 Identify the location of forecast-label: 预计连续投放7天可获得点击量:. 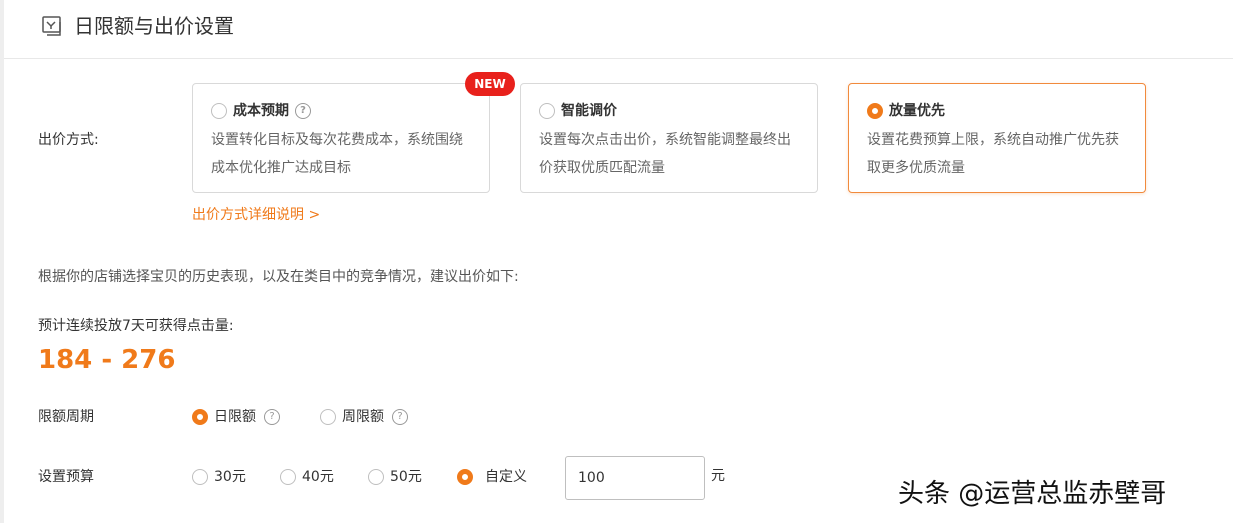
(136, 326).